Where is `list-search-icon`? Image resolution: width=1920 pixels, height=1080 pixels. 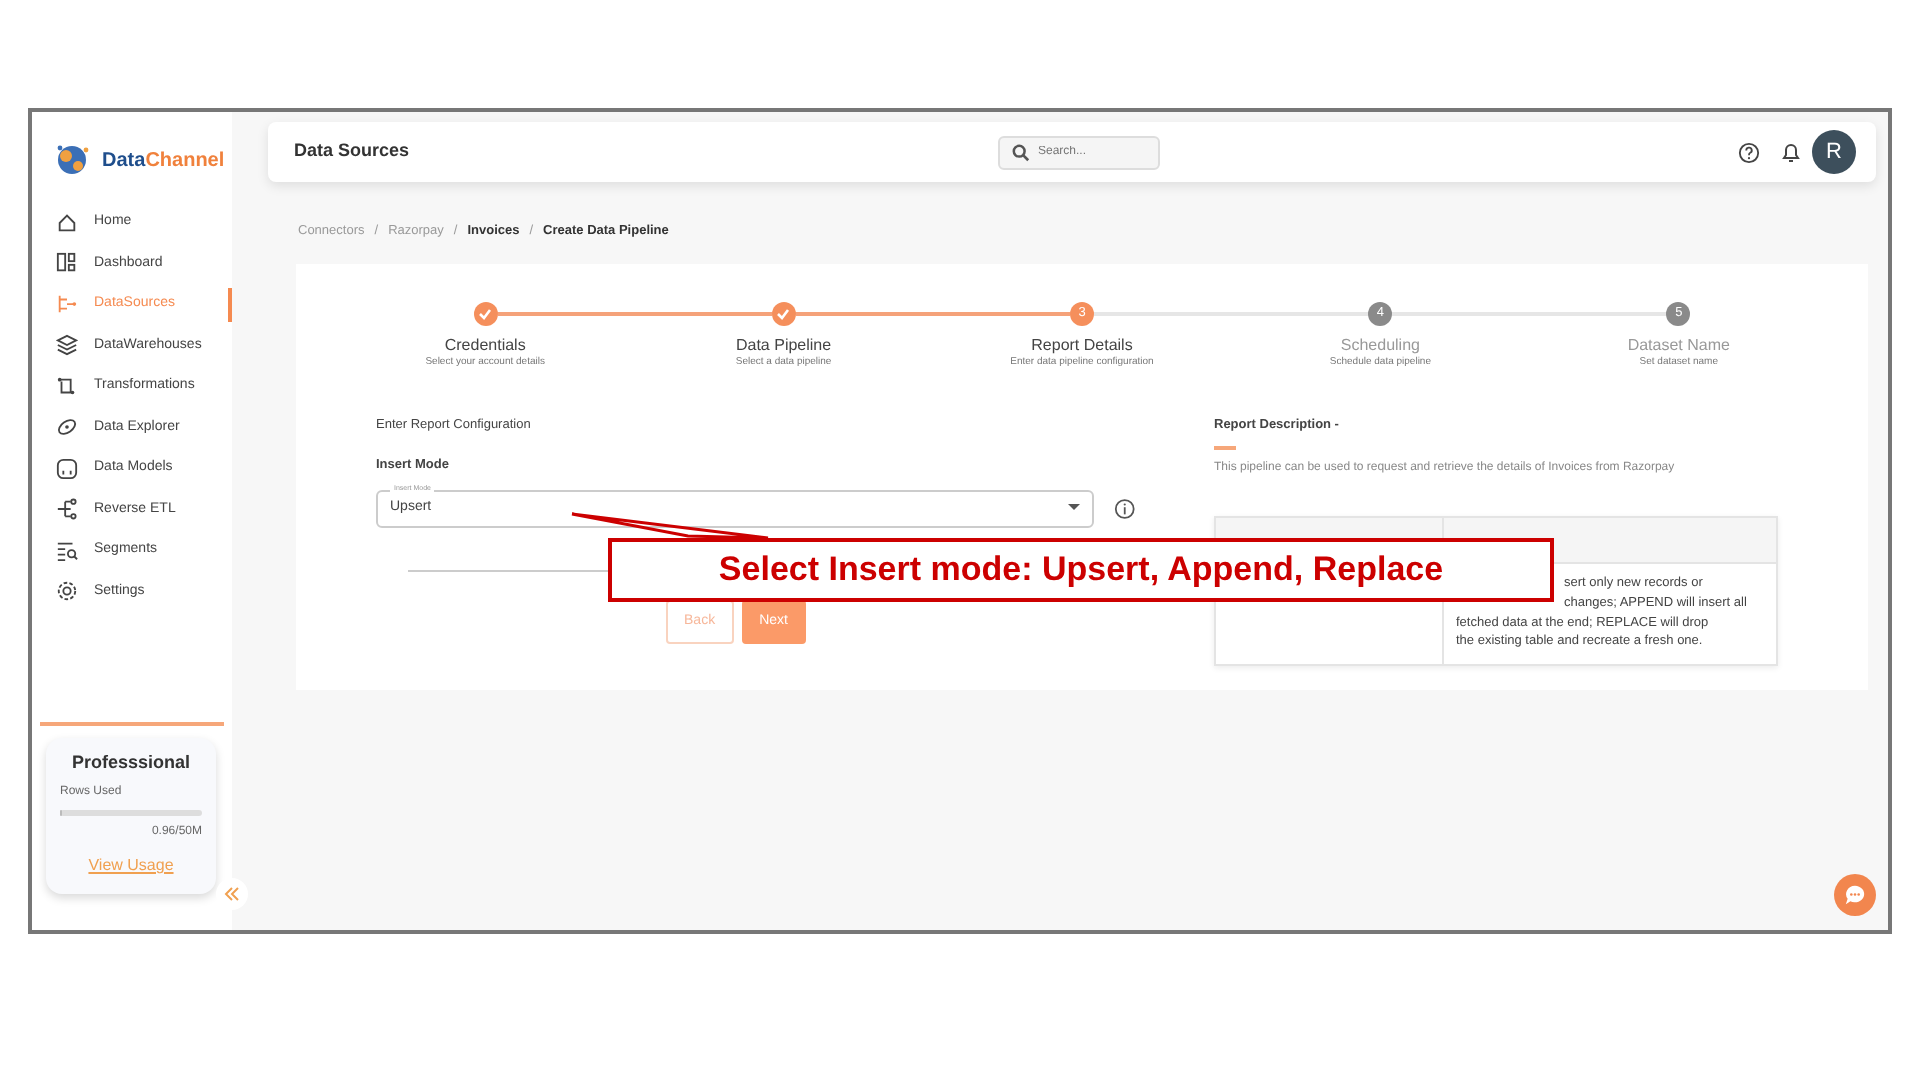
list-search-icon is located at coordinates (67, 550).